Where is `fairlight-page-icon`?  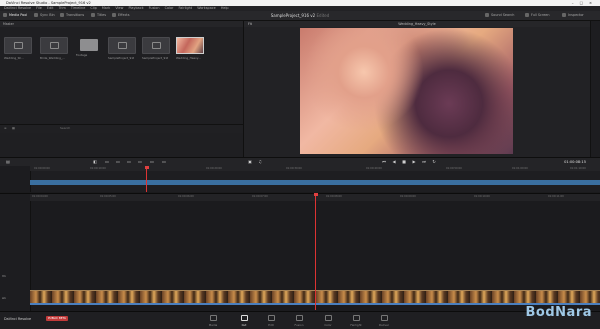 fairlight-page-icon is located at coordinates (356, 318).